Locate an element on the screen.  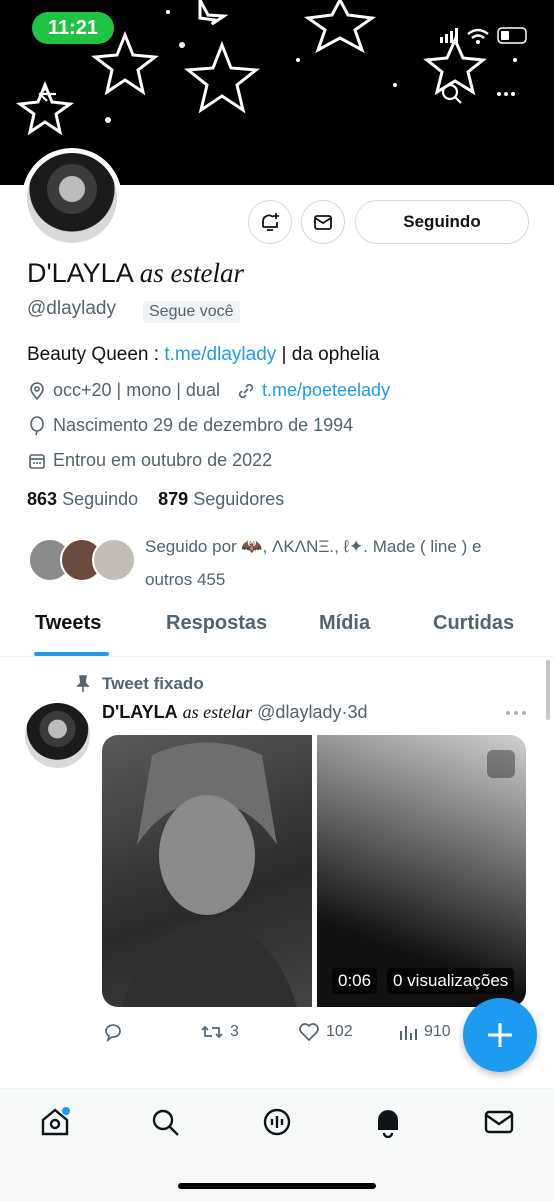
scrollbar is located at coordinates (548, 690).